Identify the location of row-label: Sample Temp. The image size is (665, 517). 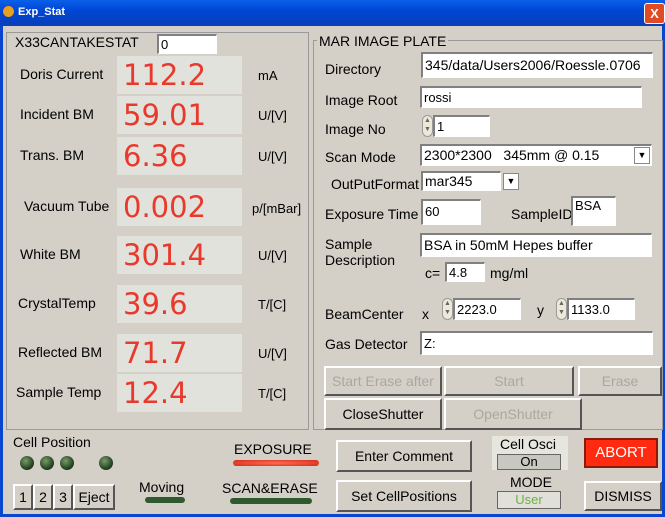
(59, 392).